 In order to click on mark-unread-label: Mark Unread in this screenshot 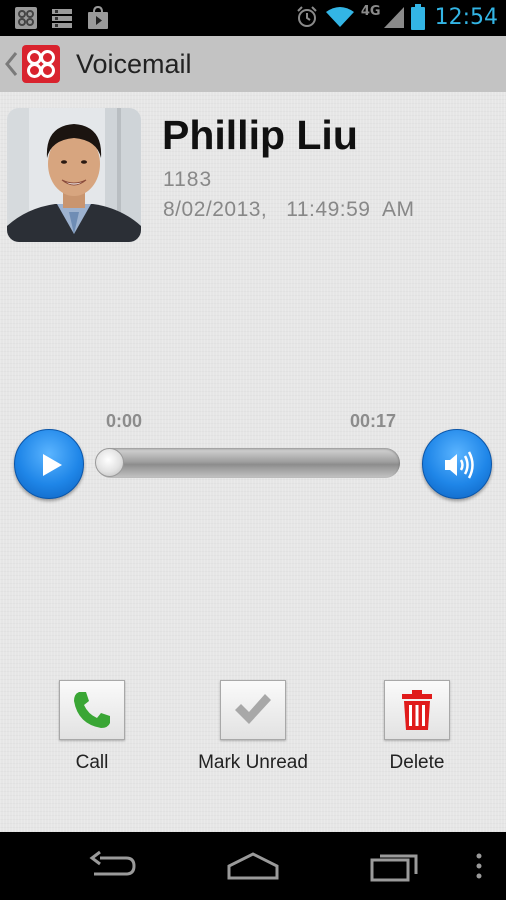, I will do `click(253, 762)`.